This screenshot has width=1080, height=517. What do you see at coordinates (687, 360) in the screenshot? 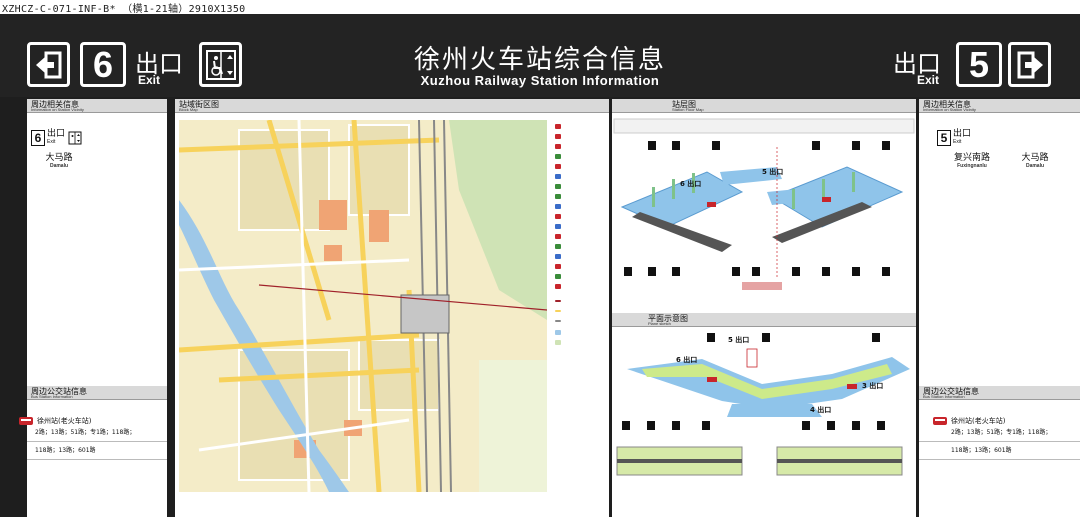
I see `plane-exit-6-label: 6 出口` at bounding box center [687, 360].